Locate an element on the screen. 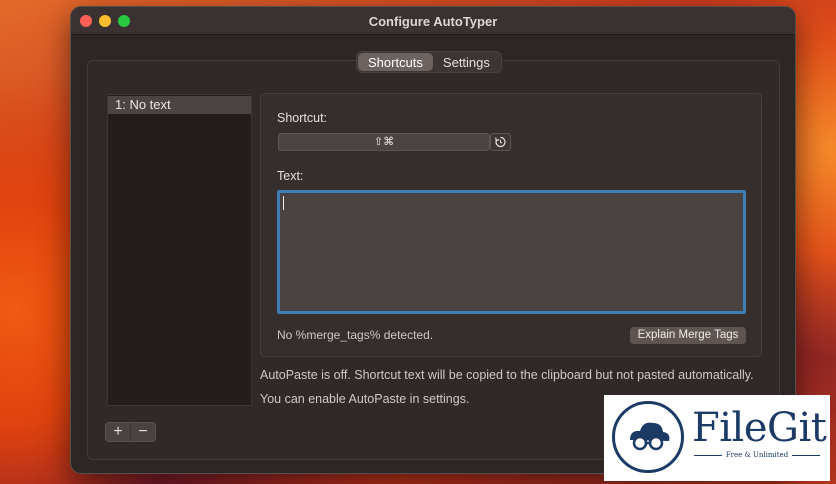 This screenshot has width=836, height=484. explain-merge-tags-button: Explain Merge Tags is located at coordinates (688, 335).